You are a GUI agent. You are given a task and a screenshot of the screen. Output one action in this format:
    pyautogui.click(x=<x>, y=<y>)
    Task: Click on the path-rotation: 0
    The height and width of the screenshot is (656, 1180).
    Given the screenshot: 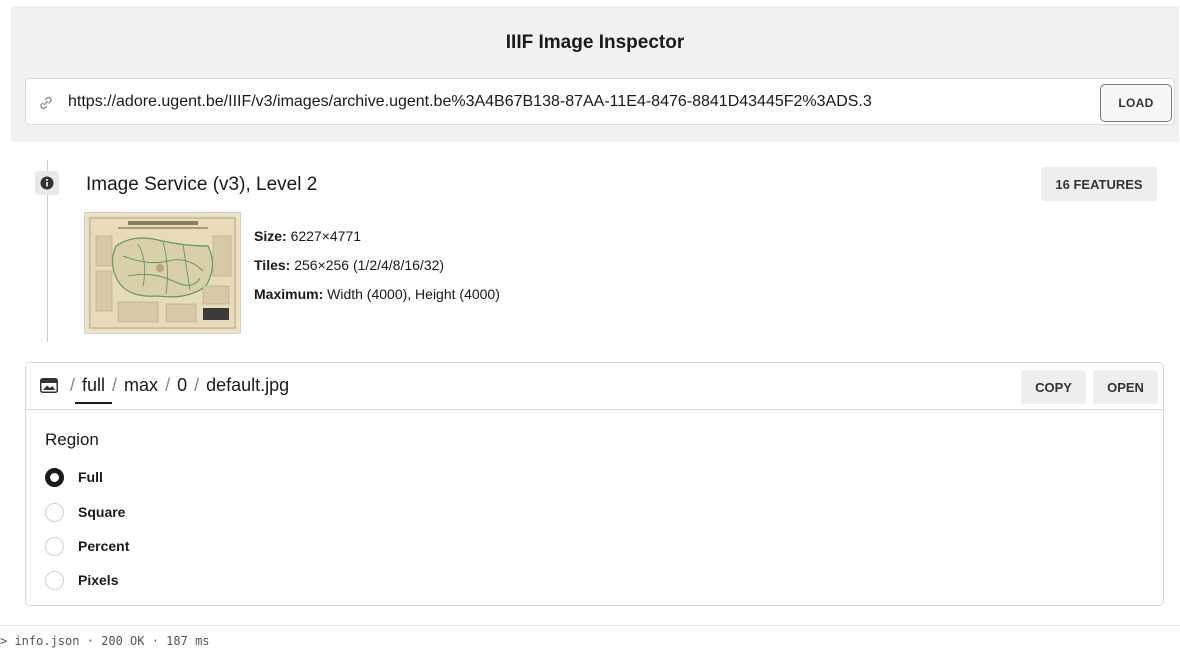 What is the action you would take?
    pyautogui.click(x=182, y=385)
    